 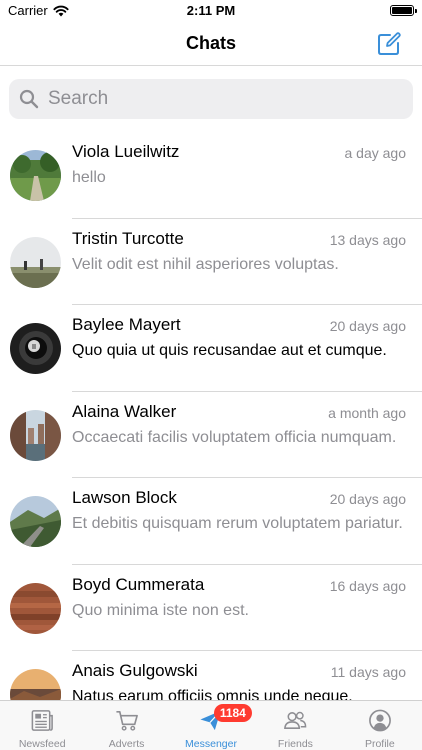 I want to click on status-time: 2:11 PM, so click(x=211, y=10).